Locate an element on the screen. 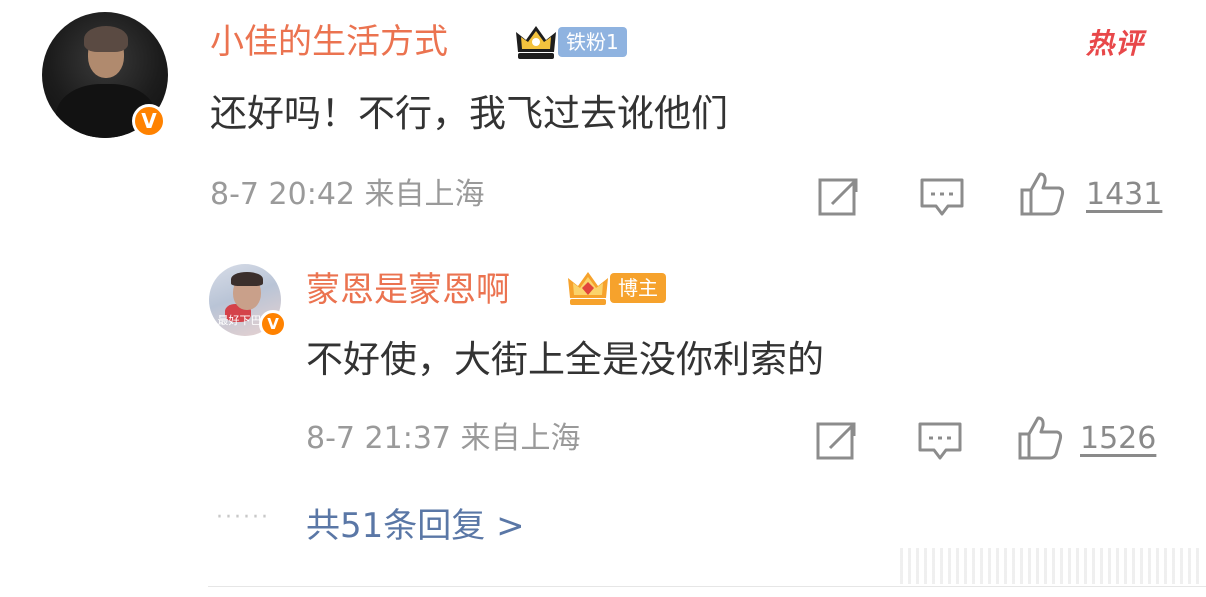 The image size is (1206, 597). more-dots: ······ is located at coordinates (243, 517).